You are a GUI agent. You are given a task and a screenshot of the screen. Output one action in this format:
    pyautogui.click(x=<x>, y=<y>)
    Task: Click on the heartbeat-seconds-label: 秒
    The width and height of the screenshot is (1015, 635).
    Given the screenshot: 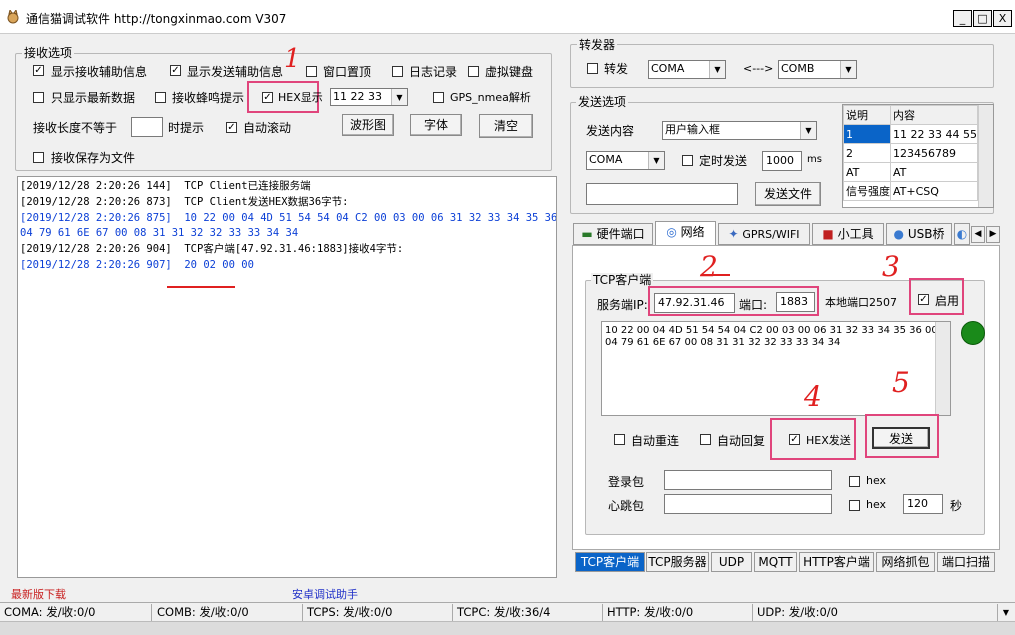 What is the action you would take?
    pyautogui.click(x=956, y=506)
    